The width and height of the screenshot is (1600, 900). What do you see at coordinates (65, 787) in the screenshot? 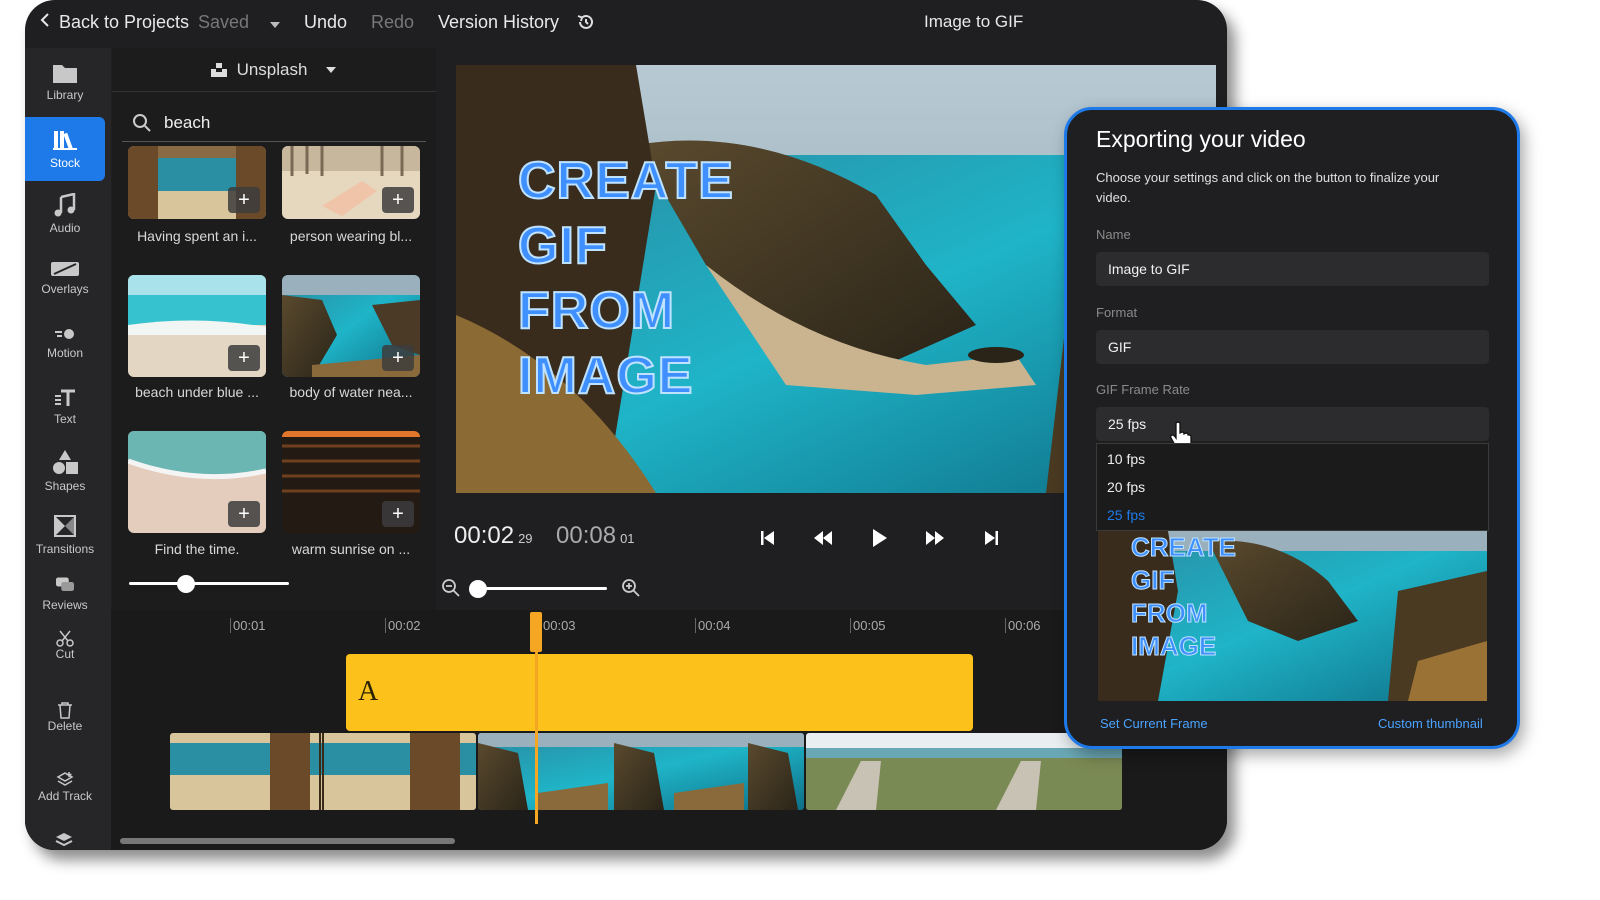
I see `add-track-button: Add Track` at bounding box center [65, 787].